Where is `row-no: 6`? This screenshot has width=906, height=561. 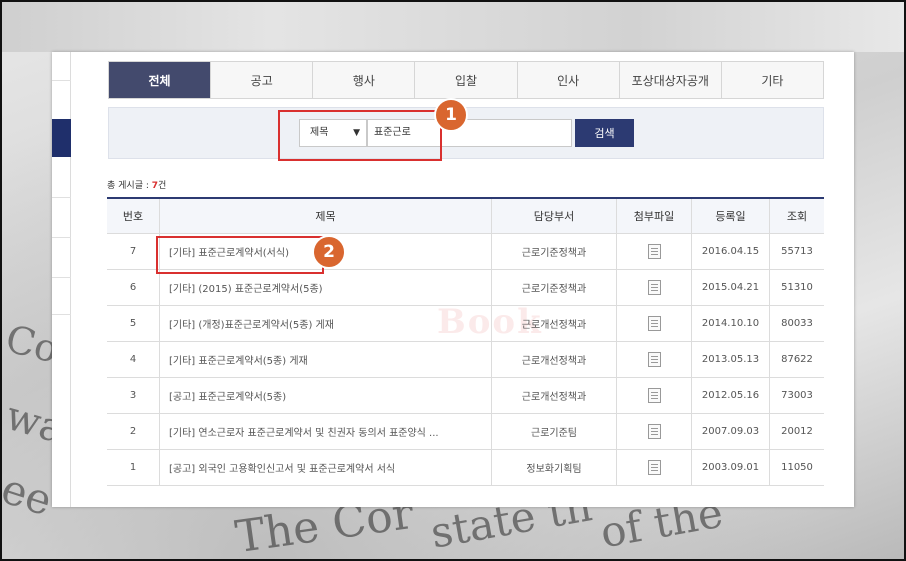 row-no: 6 is located at coordinates (133, 287).